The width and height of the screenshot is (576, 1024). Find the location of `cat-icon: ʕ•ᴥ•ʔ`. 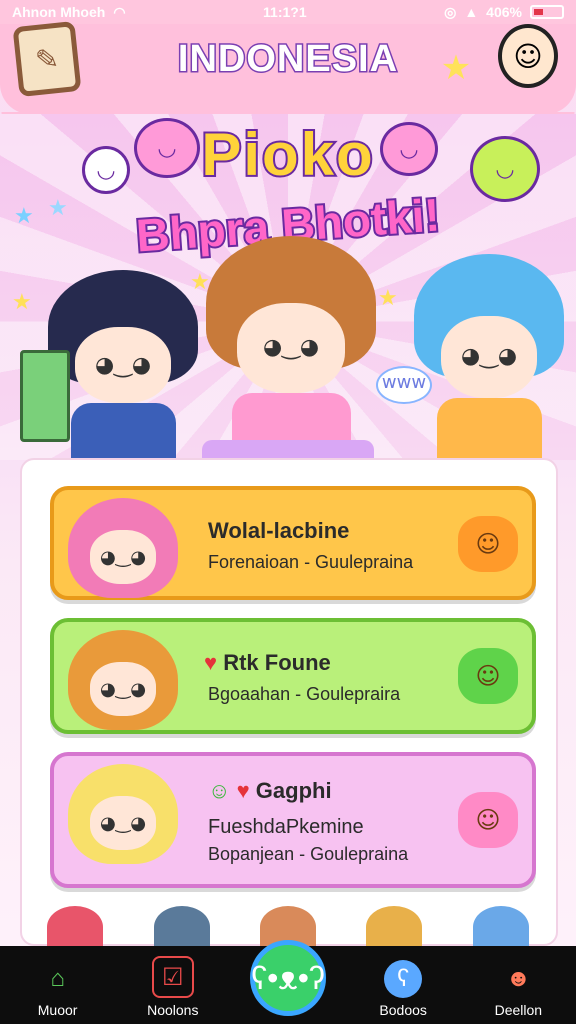

cat-icon: ʕ•ᴥ•ʔ is located at coordinates (287, 978).